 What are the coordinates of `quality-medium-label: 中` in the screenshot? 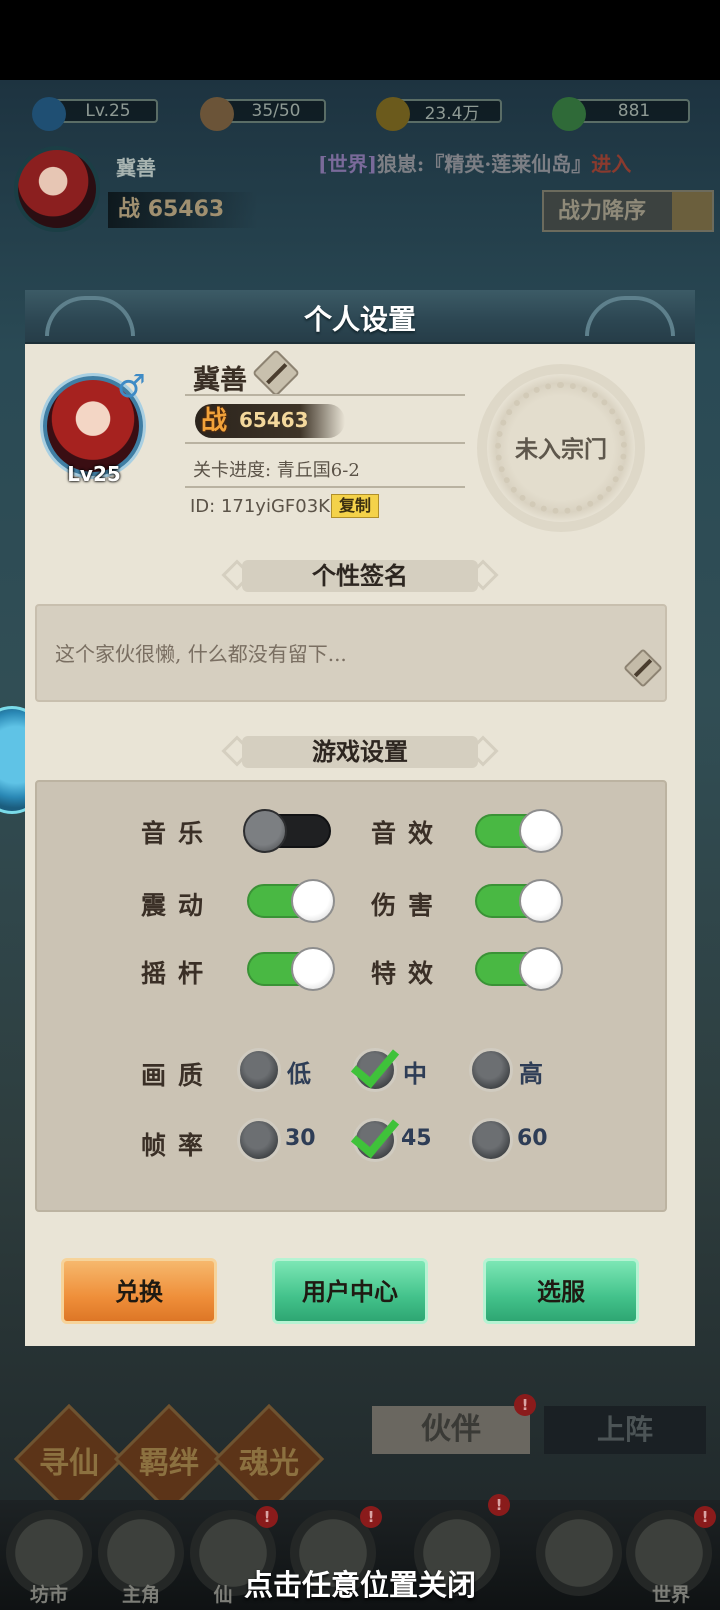 It's located at (415, 1073).